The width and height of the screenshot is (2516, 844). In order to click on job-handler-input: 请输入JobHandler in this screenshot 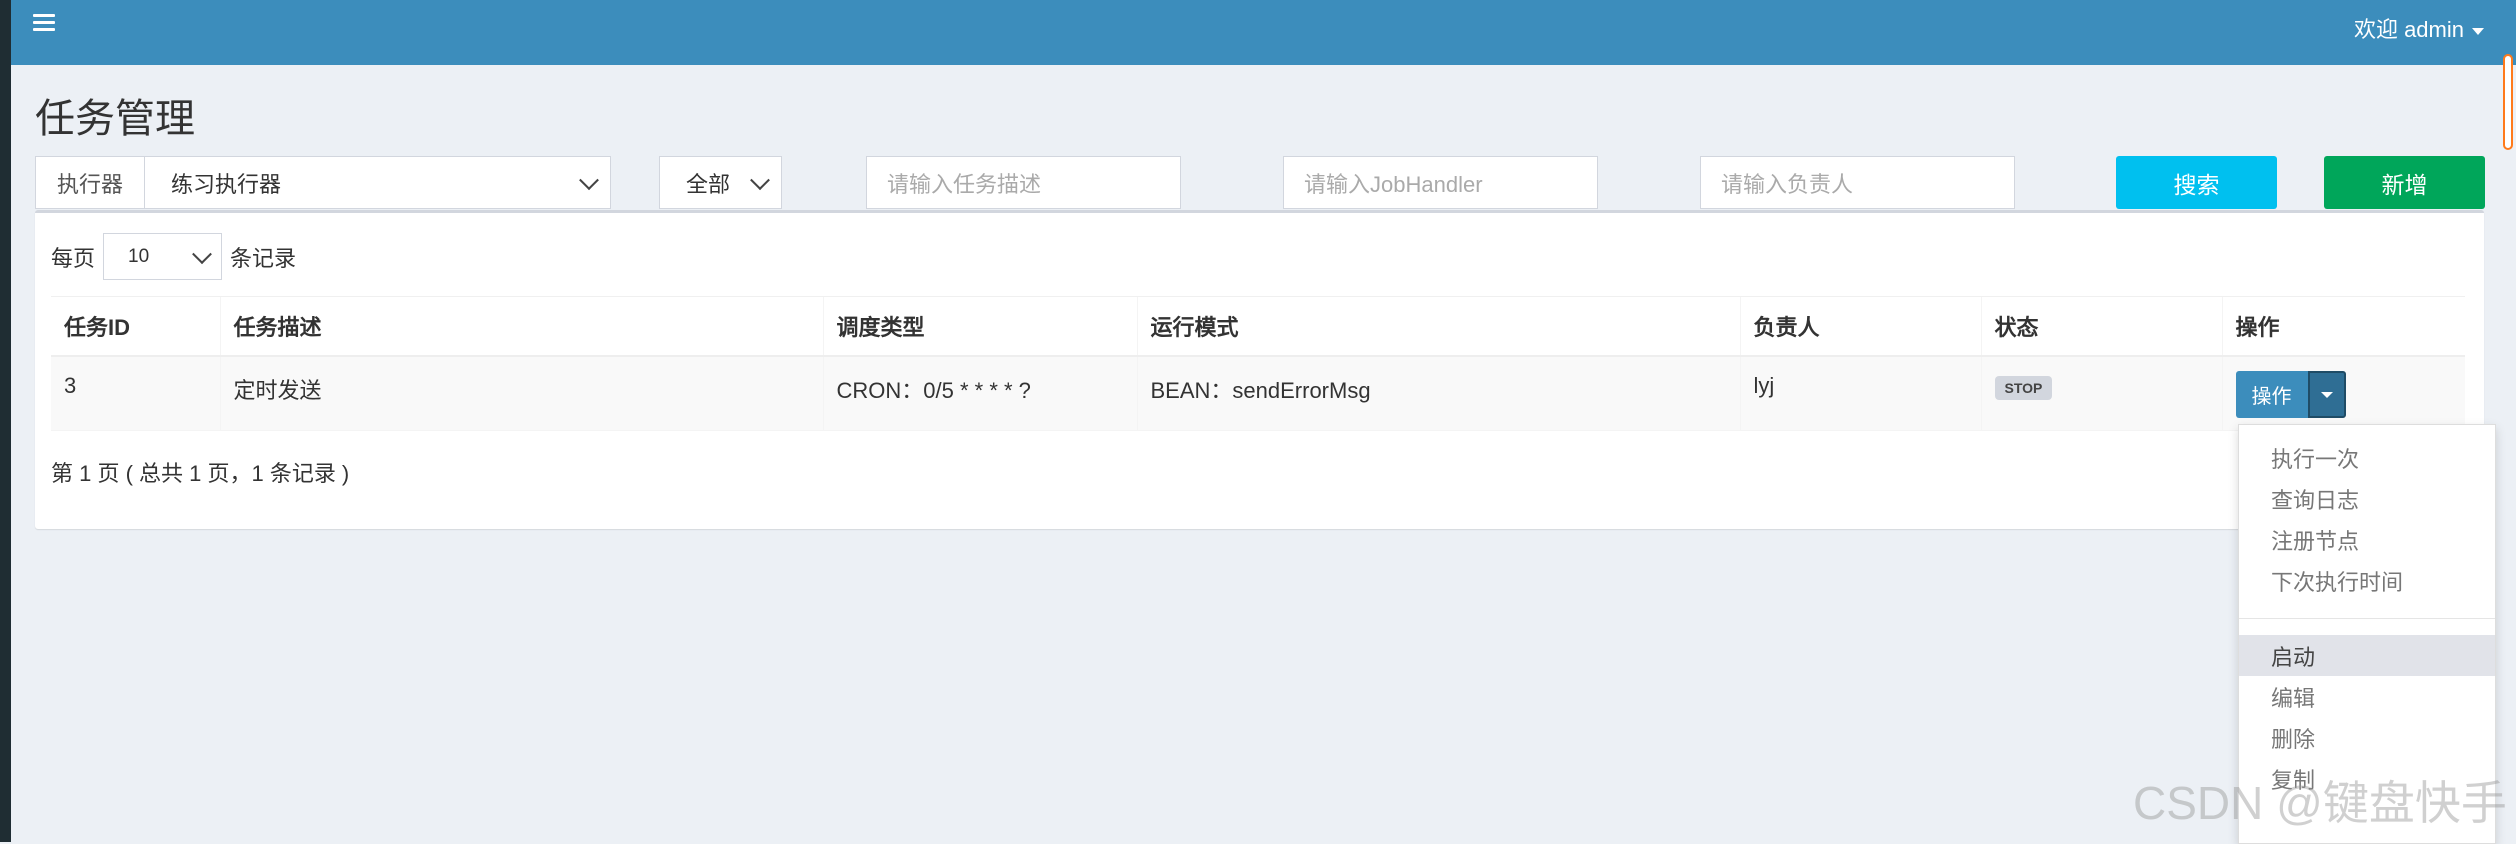, I will do `click(1440, 182)`.